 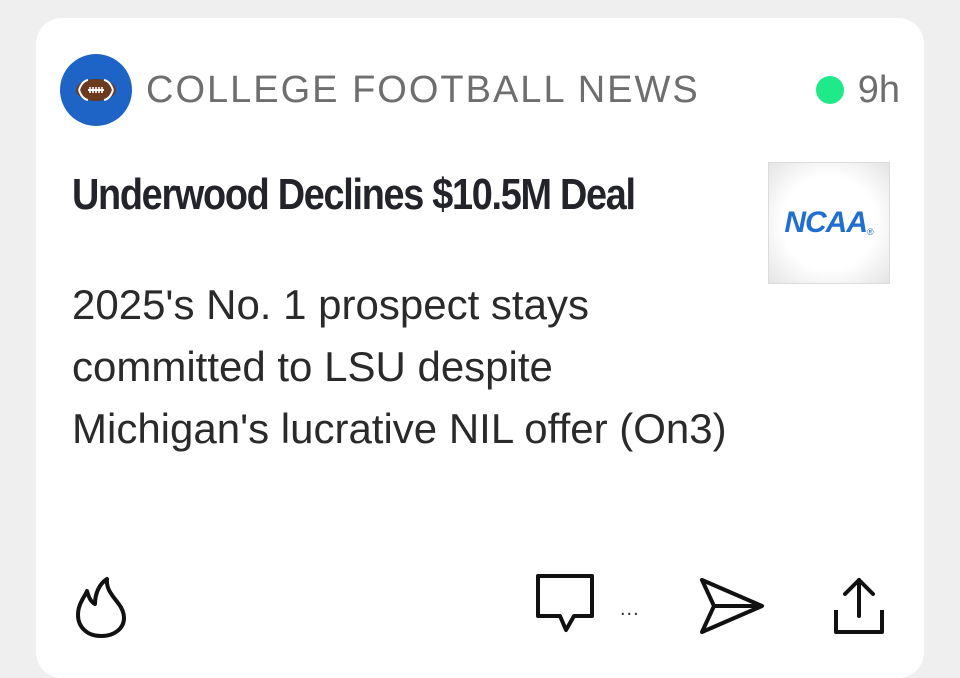 I want to click on share-icon, so click(x=859, y=608).